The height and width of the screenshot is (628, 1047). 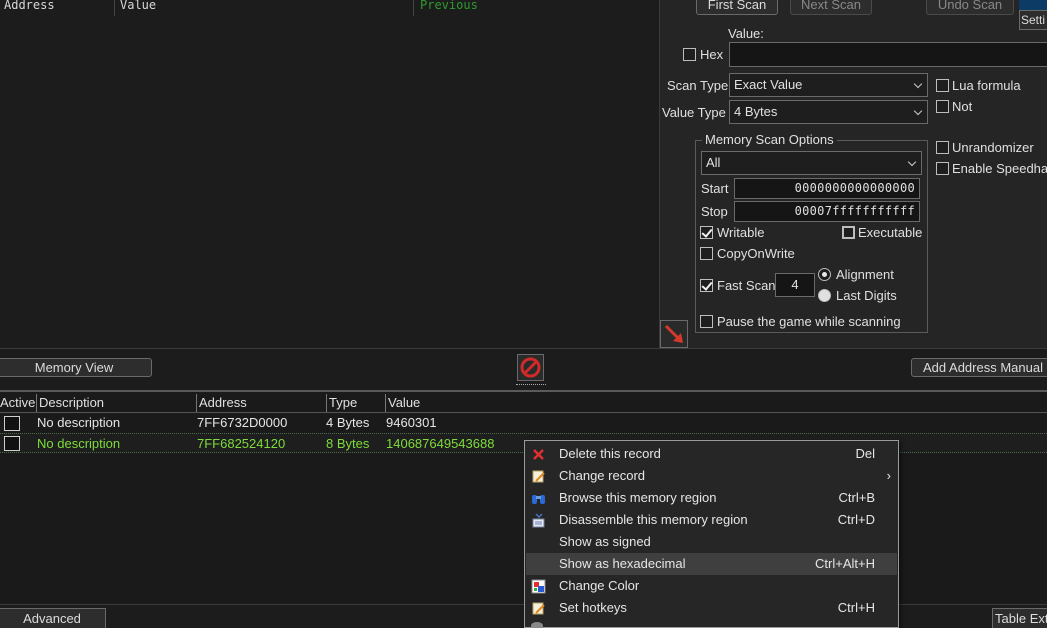 I want to click on column-address: Address, so click(x=261, y=403).